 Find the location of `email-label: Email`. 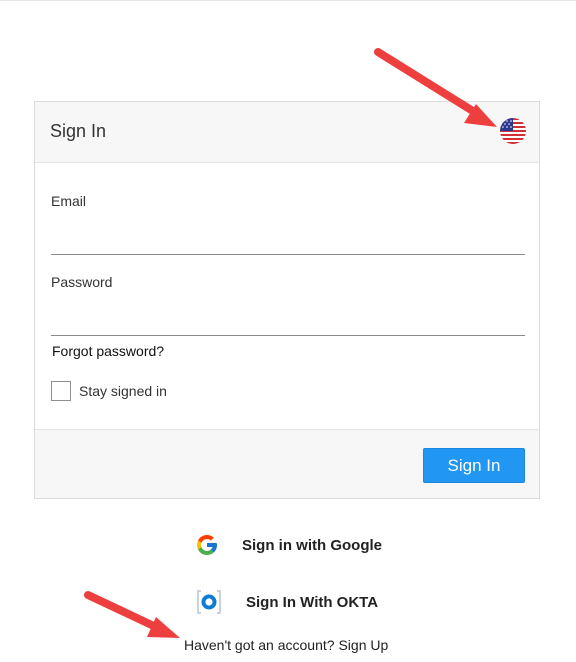

email-label: Email is located at coordinates (69, 201).